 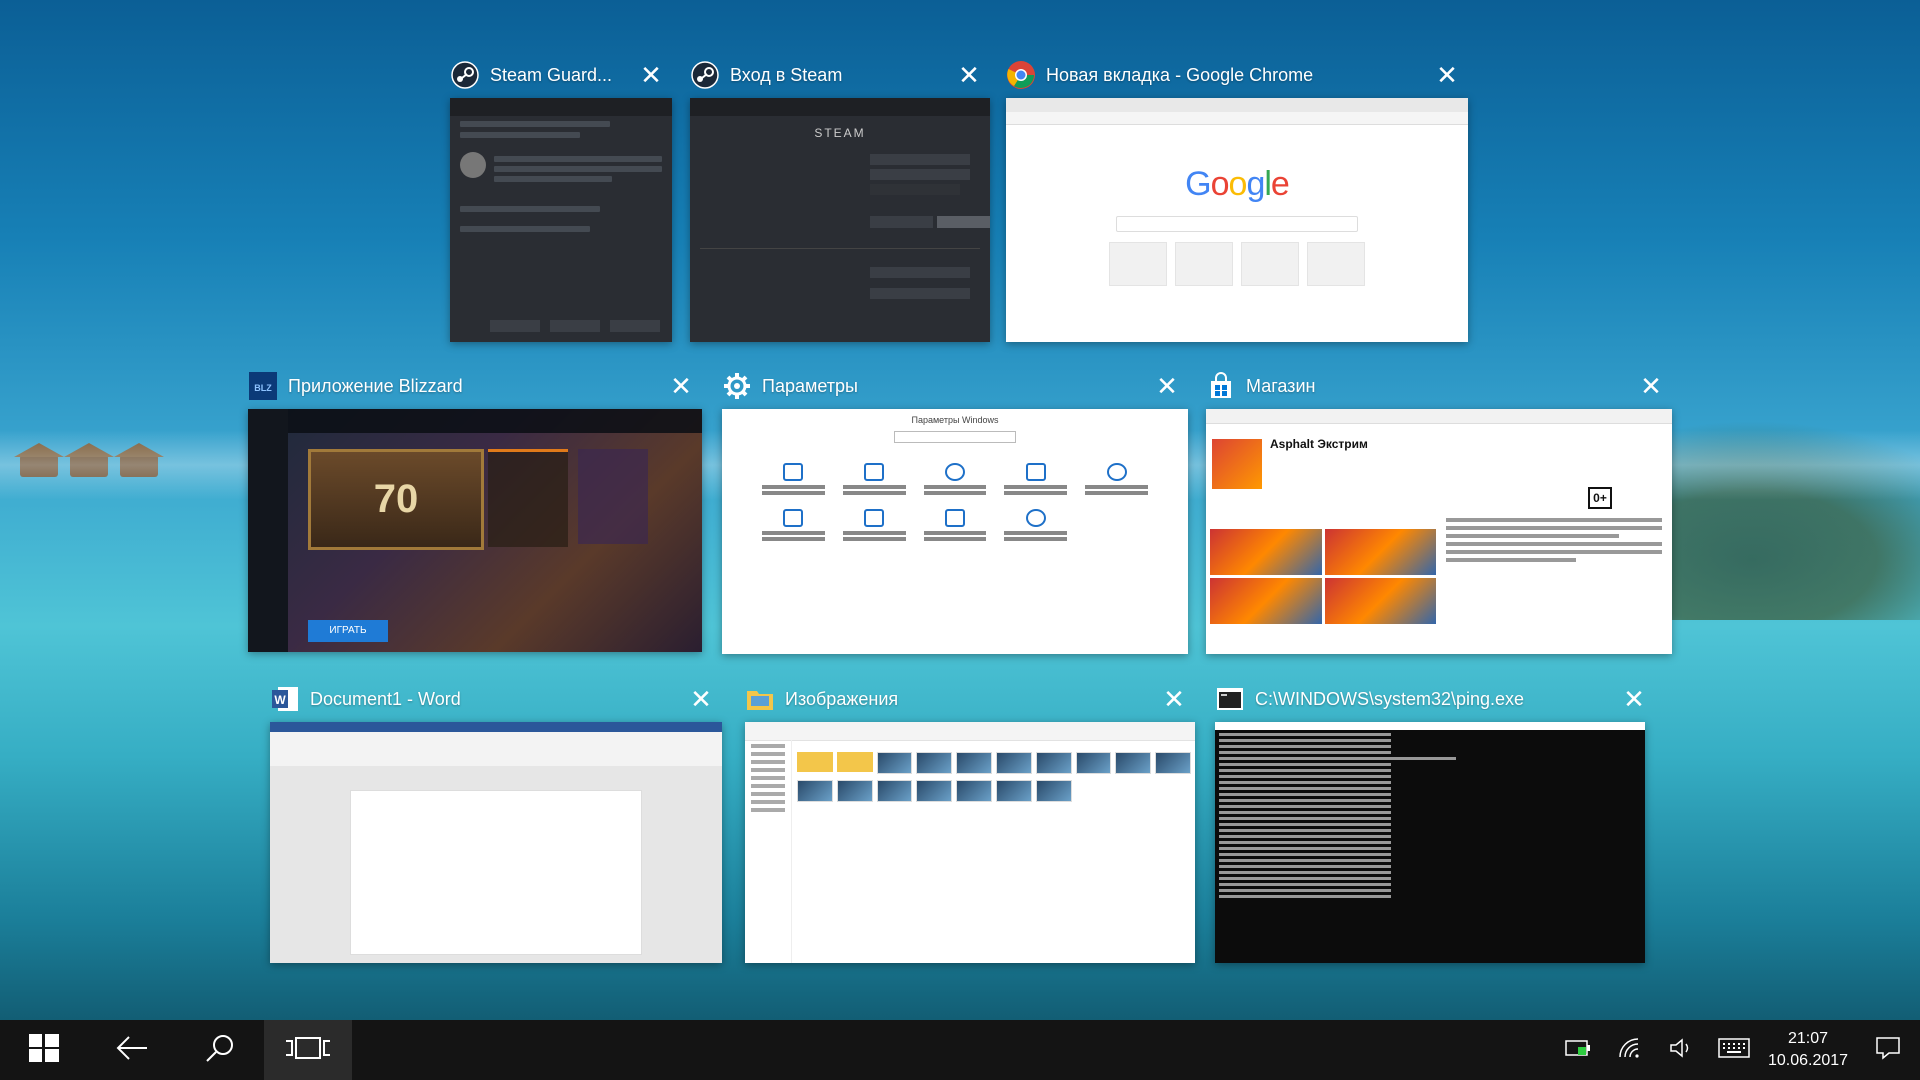 I want to click on chrome-icon, so click(x=1021, y=75).